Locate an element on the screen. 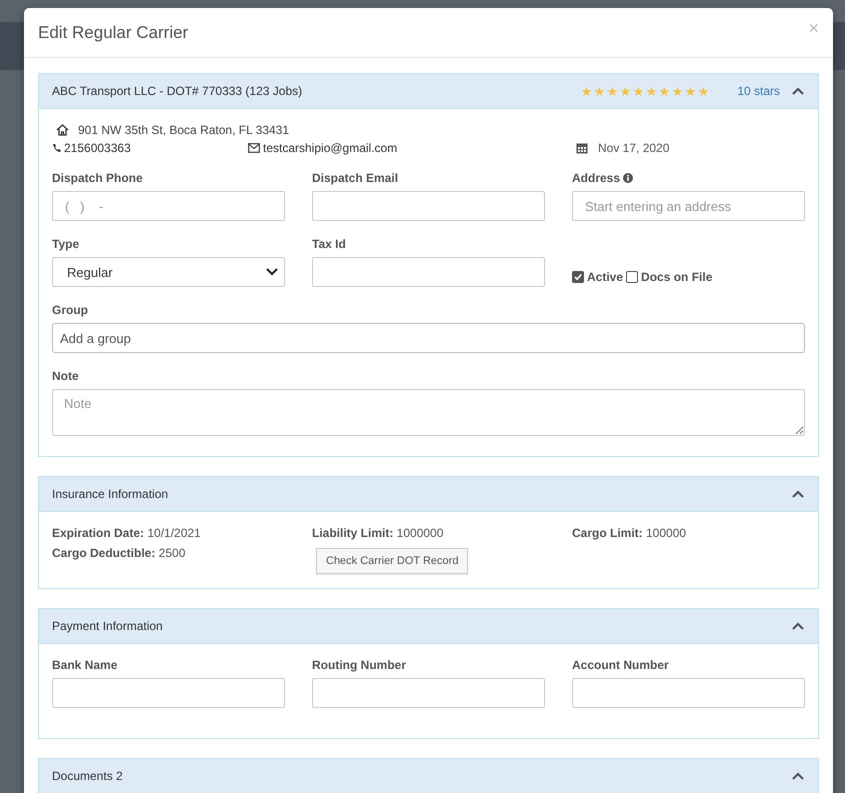  field-label: Routing Number is located at coordinates (359, 665).